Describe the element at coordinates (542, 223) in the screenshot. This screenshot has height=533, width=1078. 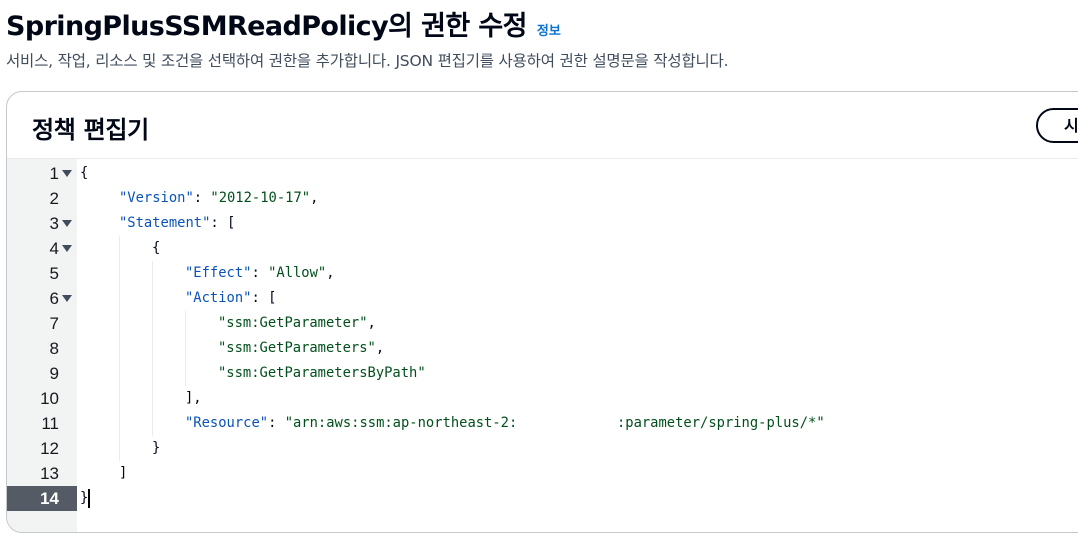
I see `code-line: 3 "Statement": [` at that location.